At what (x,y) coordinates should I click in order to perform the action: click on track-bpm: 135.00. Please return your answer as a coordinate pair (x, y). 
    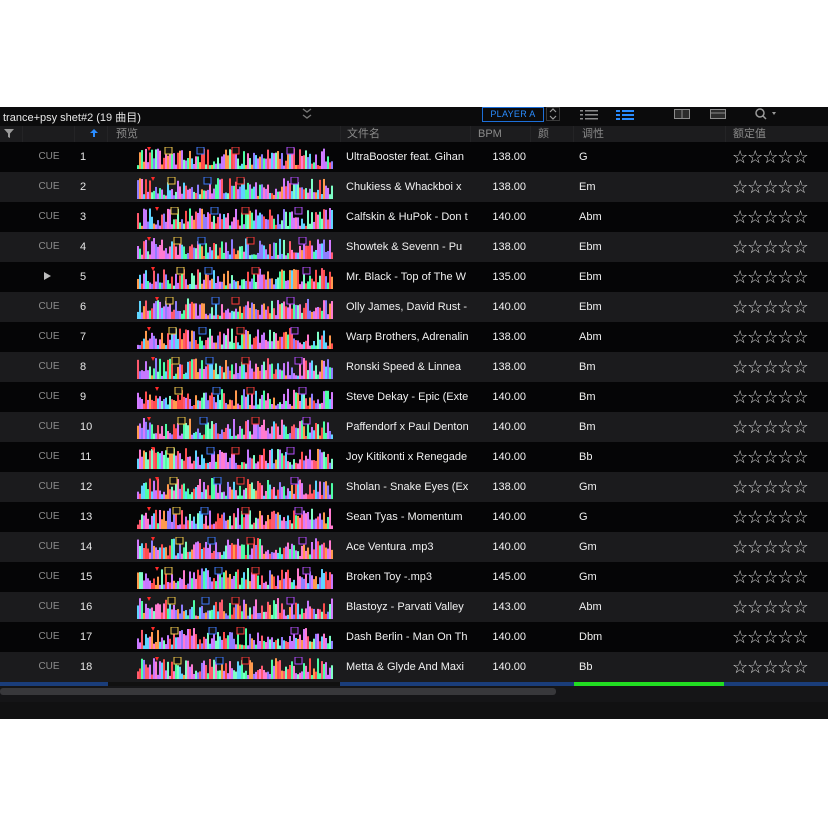
    Looking at the image, I should click on (509, 277).